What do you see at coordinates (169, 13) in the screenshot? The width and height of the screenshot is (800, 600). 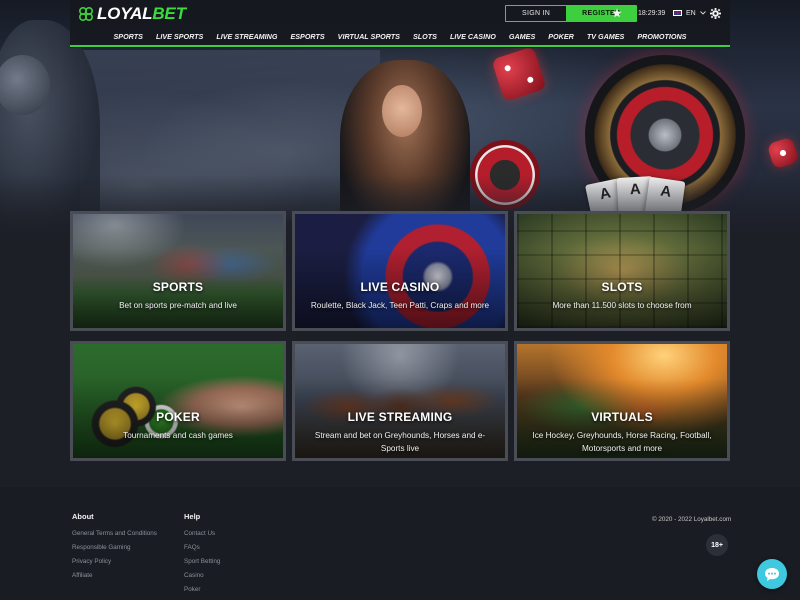 I see `brand-name-part2: BET` at bounding box center [169, 13].